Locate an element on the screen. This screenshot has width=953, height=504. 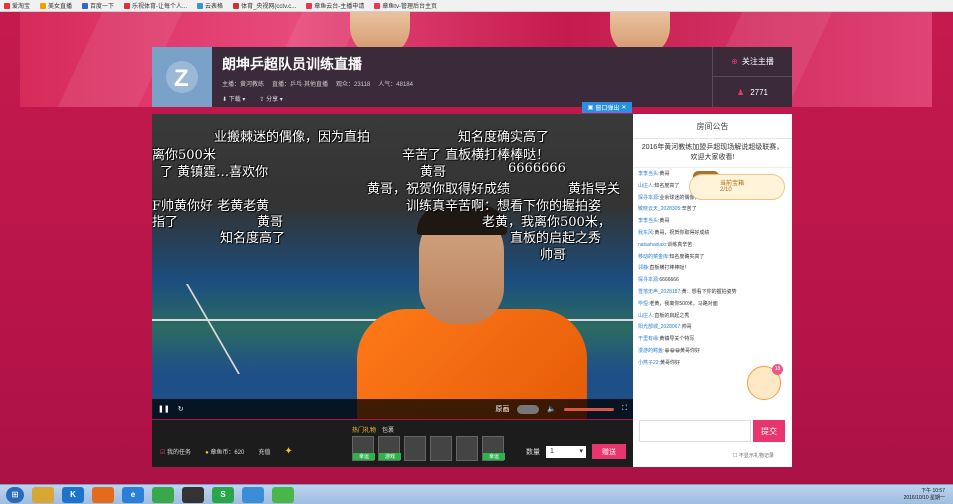
chat-username: 干里有缘: is located at coordinates (648, 339).